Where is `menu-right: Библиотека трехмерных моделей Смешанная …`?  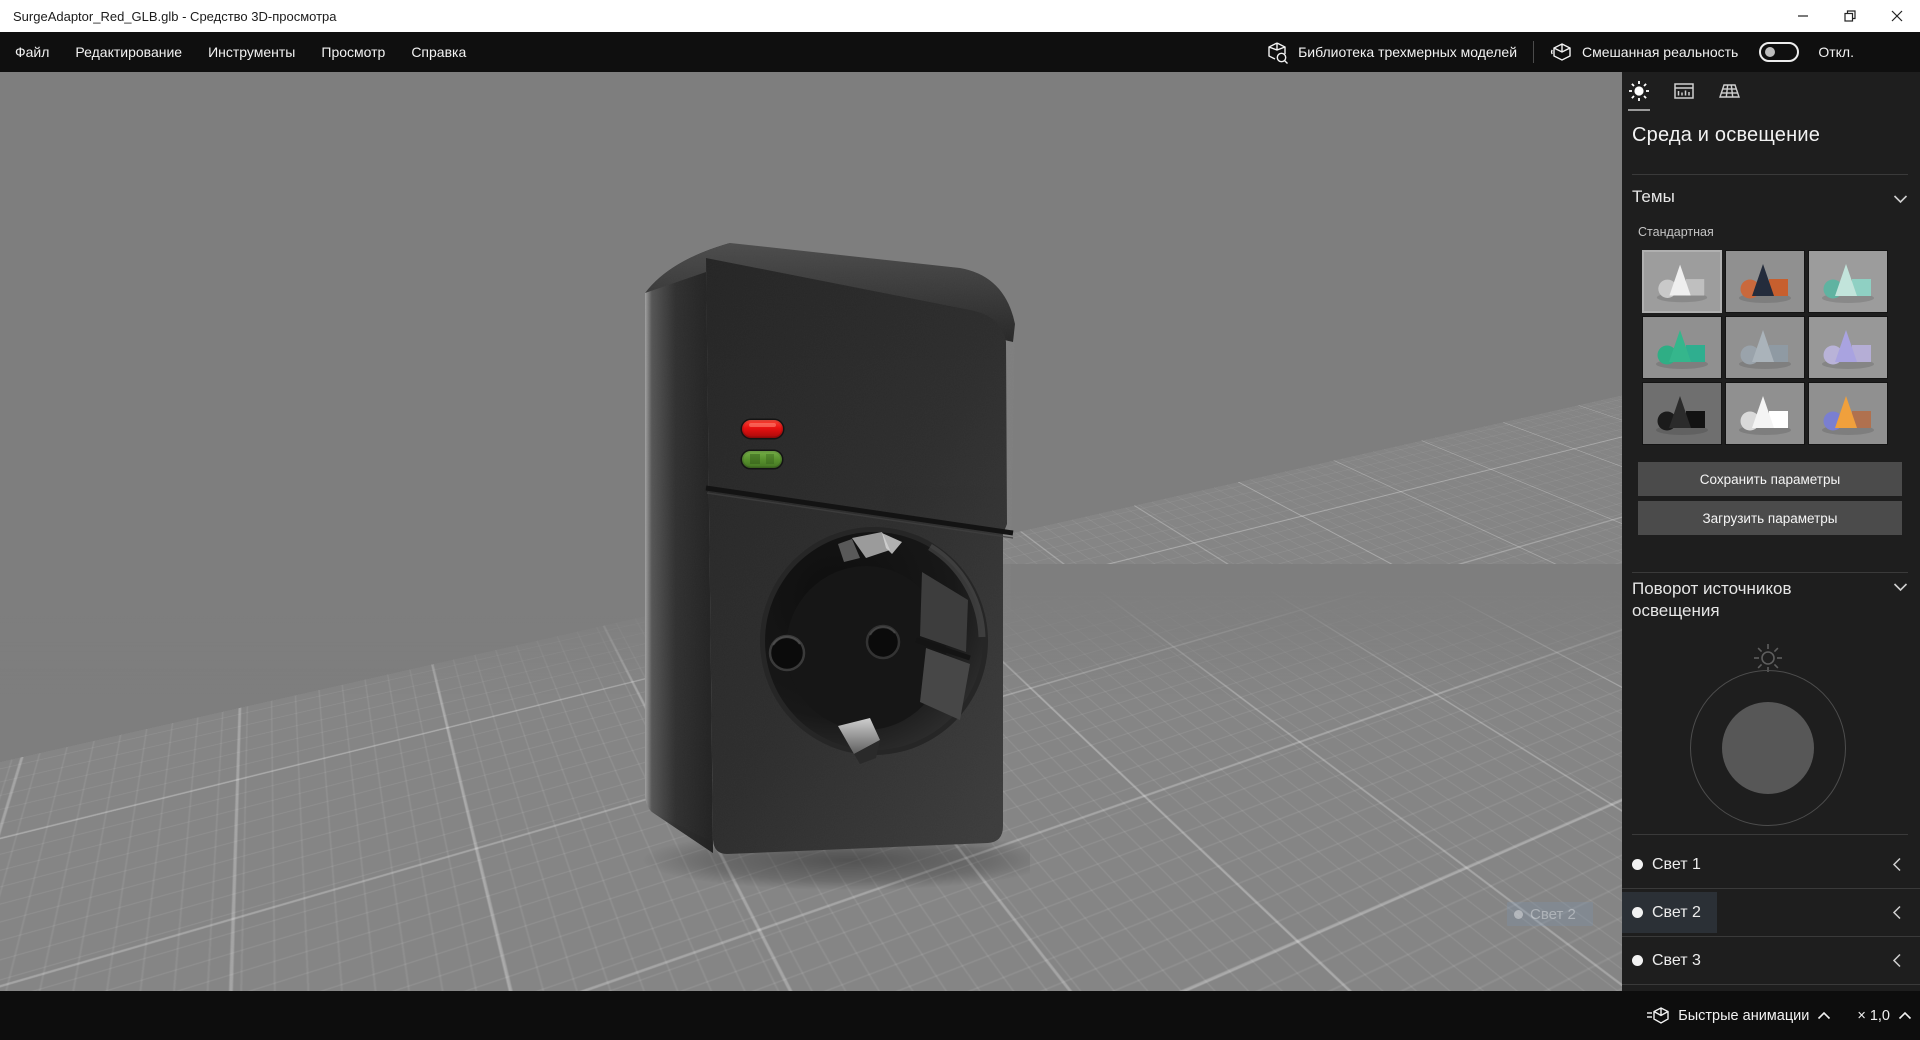
menu-right: Библиотека трехмерных моделей Смешанная … is located at coordinates (1593, 52).